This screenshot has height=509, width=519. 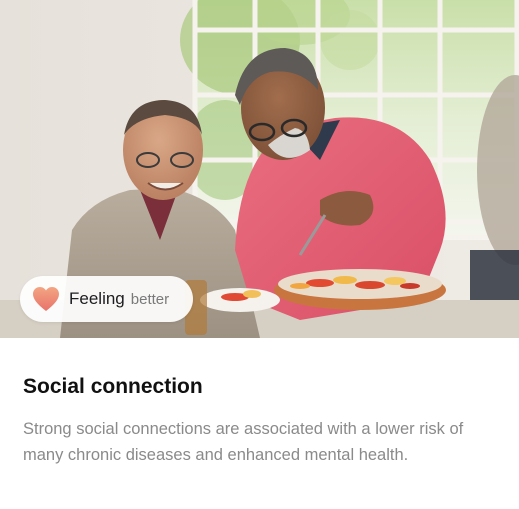 What do you see at coordinates (97, 298) in the screenshot?
I see `badge-label: Feeling` at bounding box center [97, 298].